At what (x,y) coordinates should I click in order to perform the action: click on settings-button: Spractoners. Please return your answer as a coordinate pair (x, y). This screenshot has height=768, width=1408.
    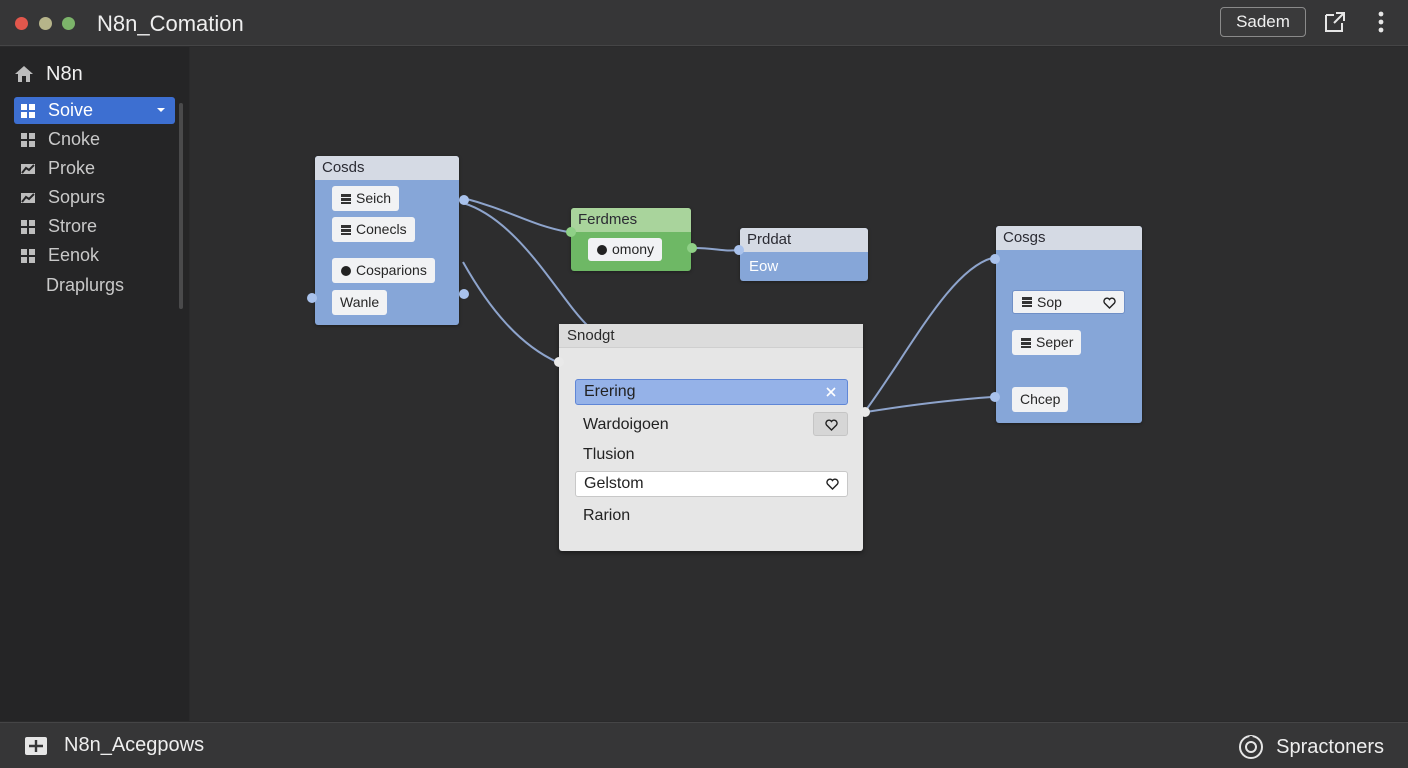
    Looking at the image, I should click on (1311, 747).